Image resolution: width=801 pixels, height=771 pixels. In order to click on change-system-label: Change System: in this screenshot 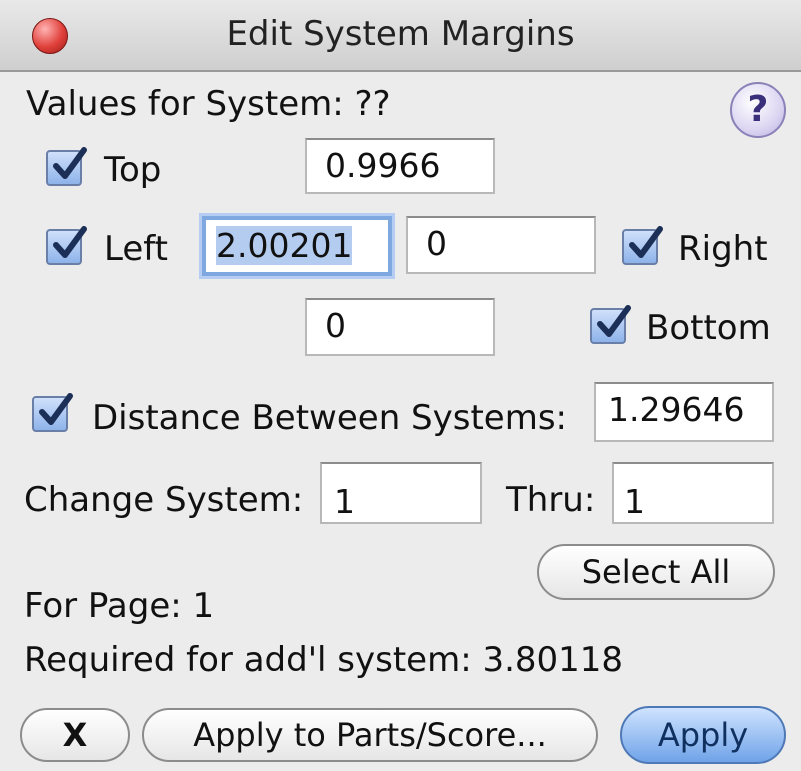, I will do `click(164, 500)`.